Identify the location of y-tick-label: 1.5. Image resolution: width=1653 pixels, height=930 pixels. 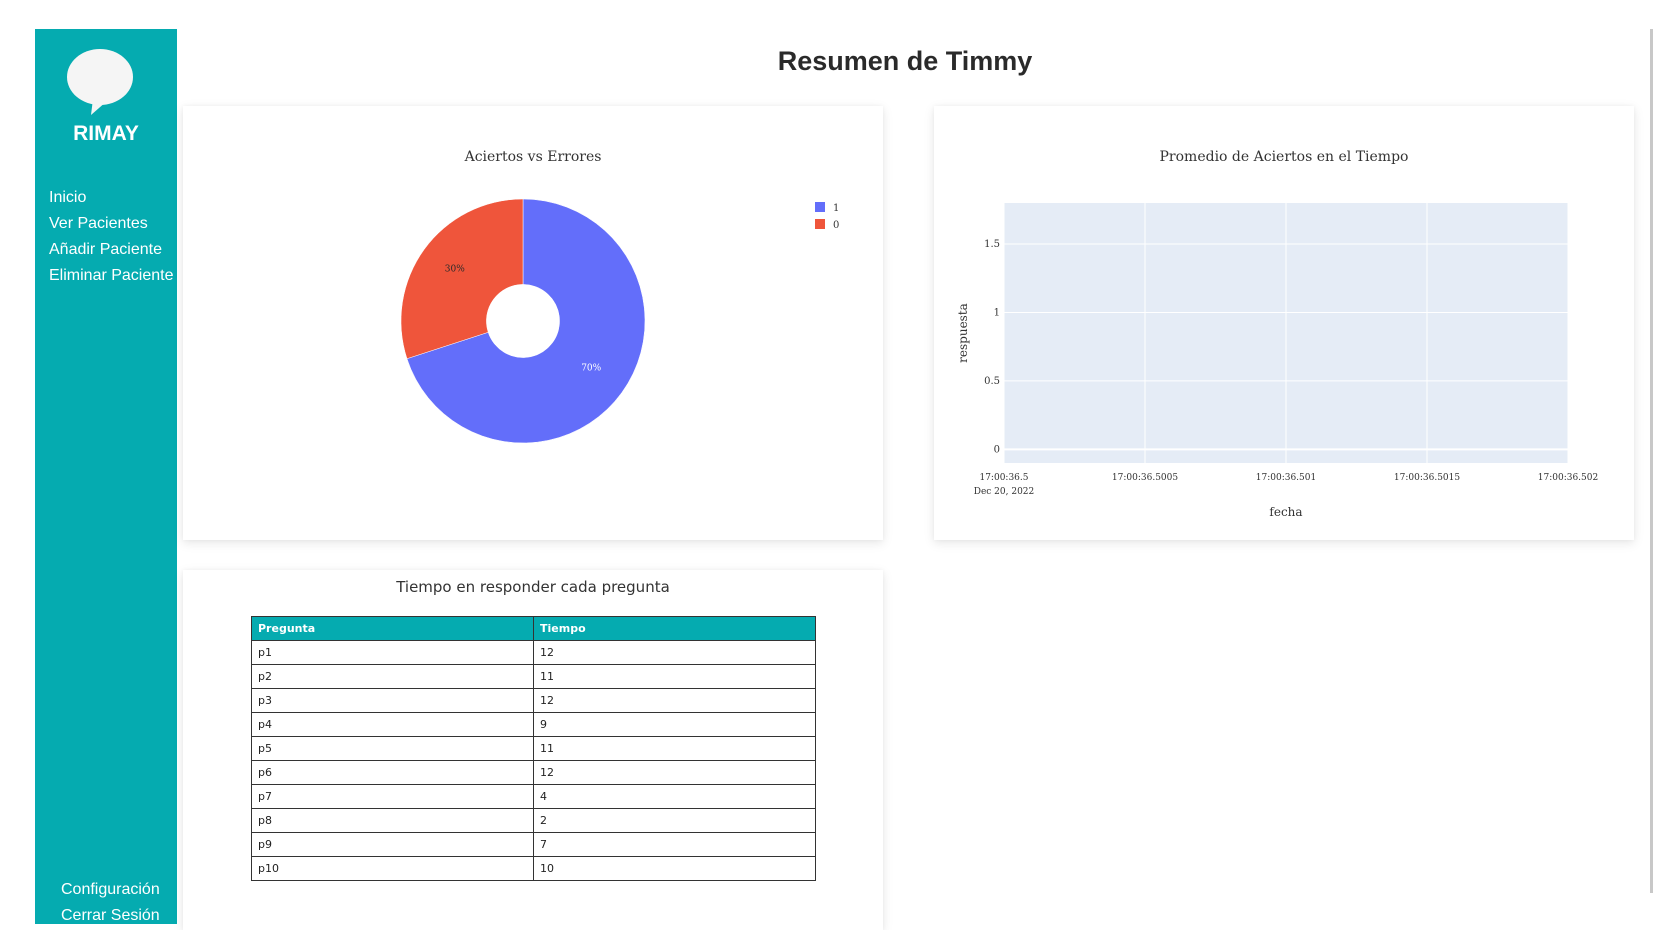
(992, 244).